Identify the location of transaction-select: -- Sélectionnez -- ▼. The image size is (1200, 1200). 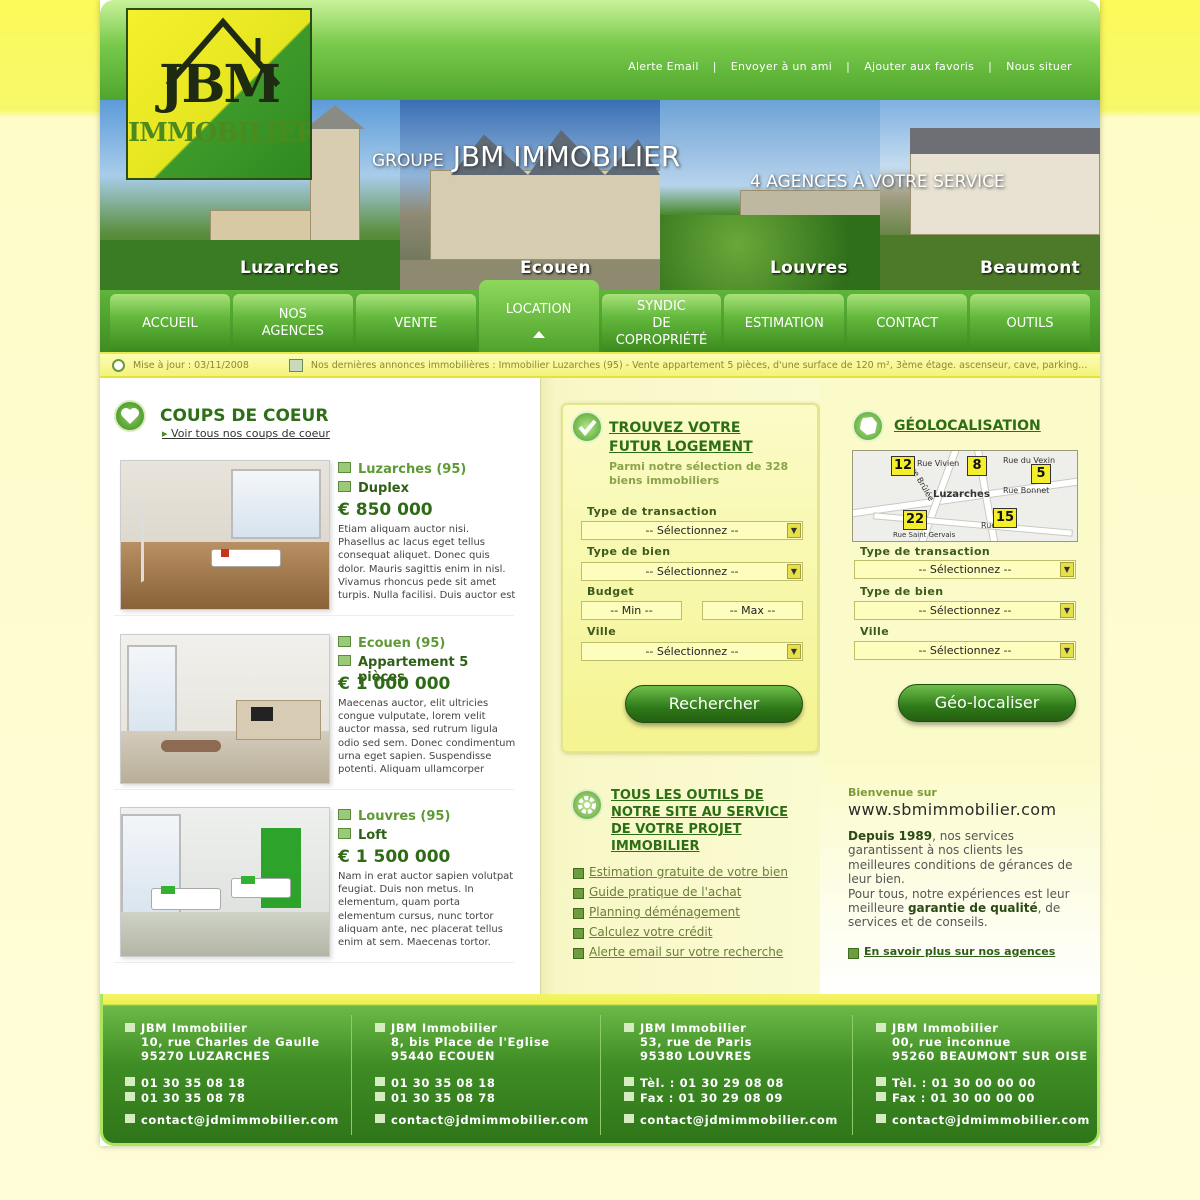
(692, 530).